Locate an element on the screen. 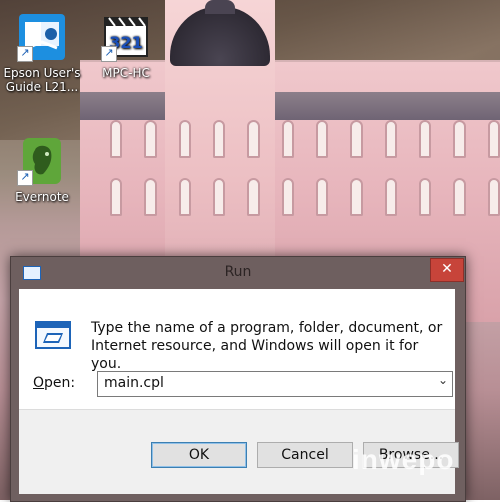 Image resolution: width=500 pixels, height=502 pixels. wallpaper-roof is located at coordinates (290, 106).